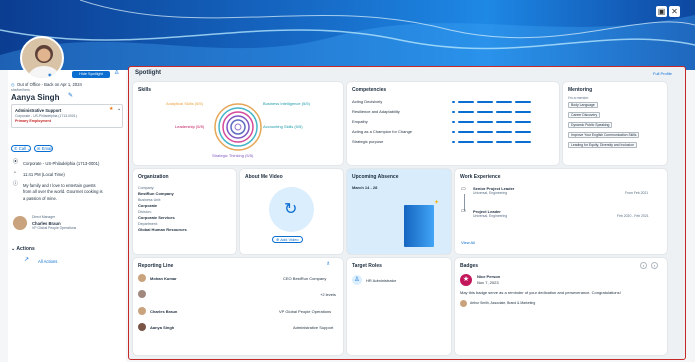 The width and height of the screenshot is (695, 362). I want to click on about-title: About Me Video, so click(264, 177).